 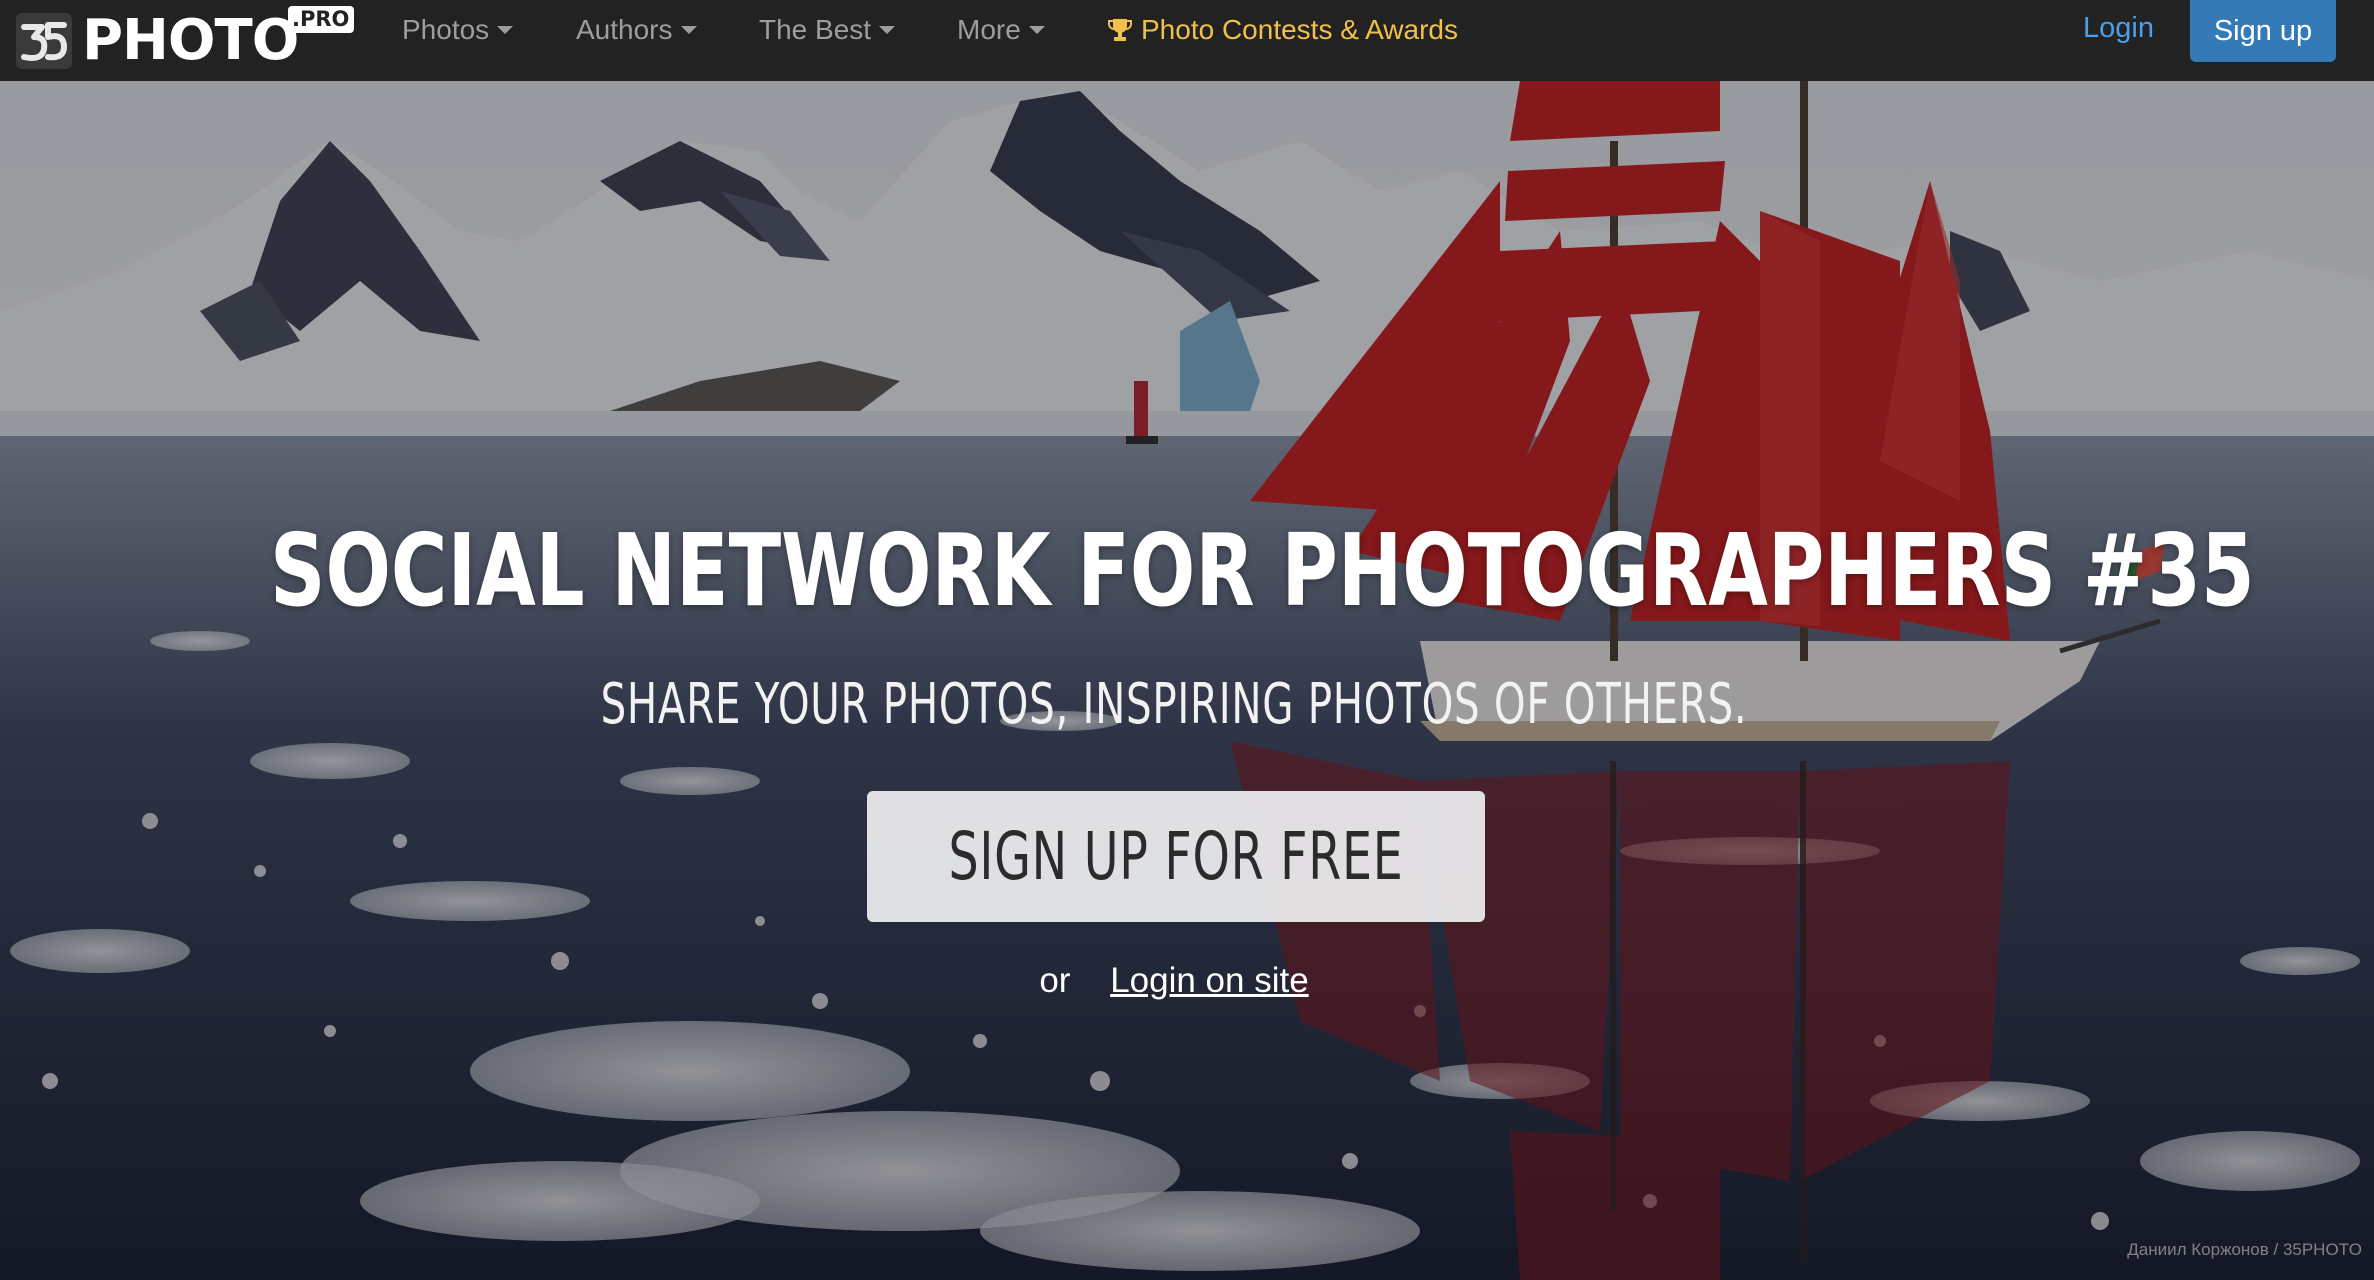 What do you see at coordinates (1209, 980) in the screenshot?
I see `login-on-site-link: Login on site` at bounding box center [1209, 980].